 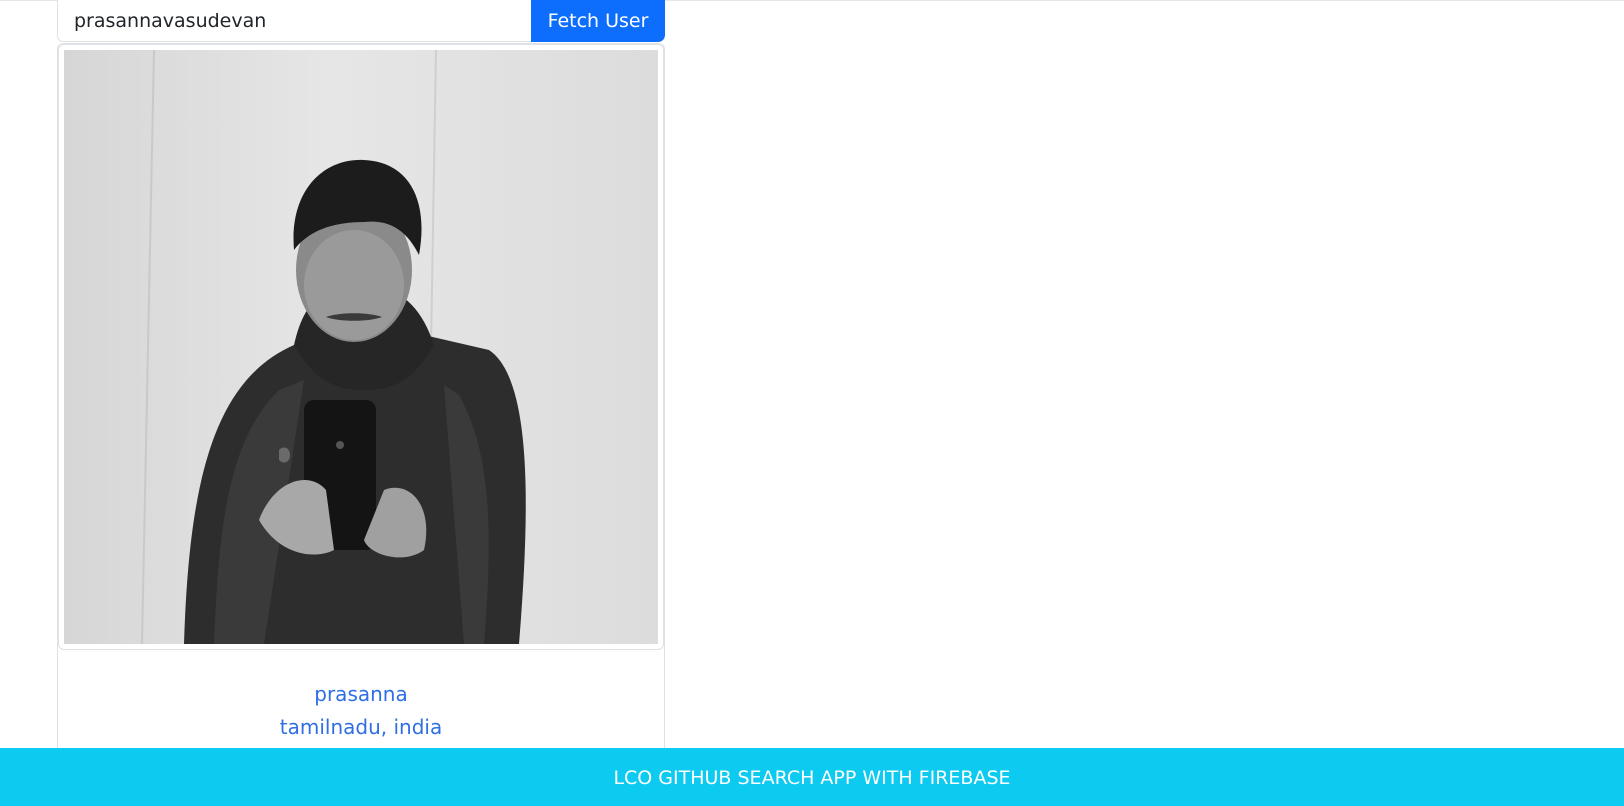 I want to click on search-bar: Fetch User, so click(x=361, y=21).